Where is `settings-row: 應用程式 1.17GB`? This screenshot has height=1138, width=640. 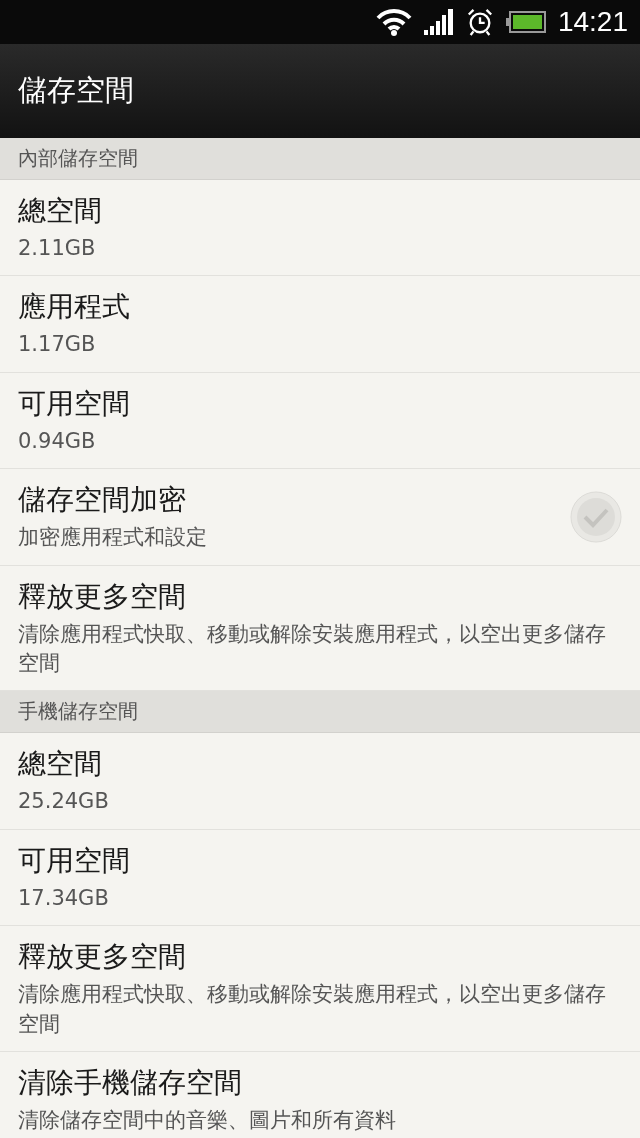 settings-row: 應用程式 1.17GB is located at coordinates (320, 324).